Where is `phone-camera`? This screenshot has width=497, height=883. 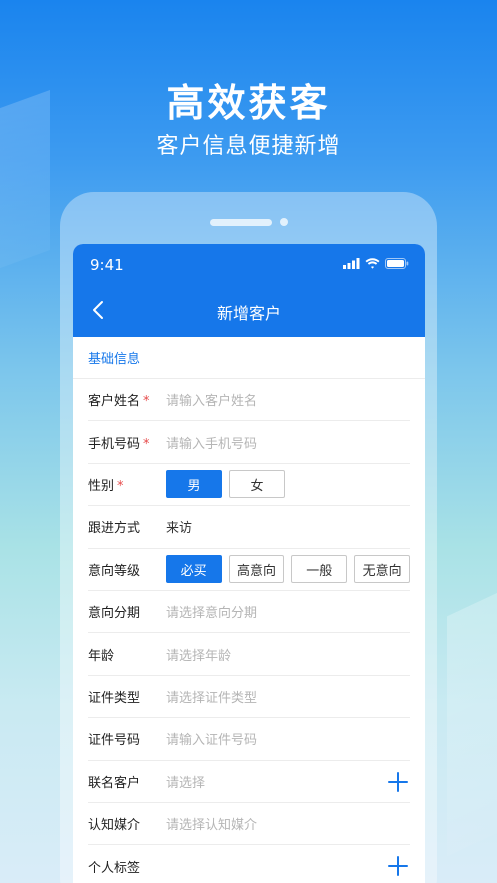 phone-camera is located at coordinates (284, 222).